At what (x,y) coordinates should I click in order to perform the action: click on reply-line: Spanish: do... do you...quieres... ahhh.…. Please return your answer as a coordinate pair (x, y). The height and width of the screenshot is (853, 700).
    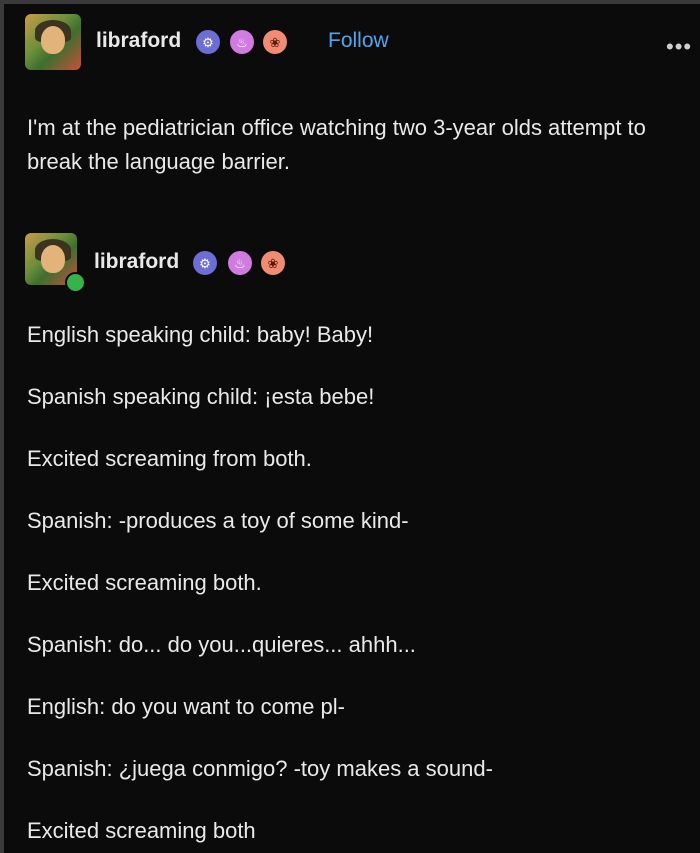
    Looking at the image, I should click on (221, 644).